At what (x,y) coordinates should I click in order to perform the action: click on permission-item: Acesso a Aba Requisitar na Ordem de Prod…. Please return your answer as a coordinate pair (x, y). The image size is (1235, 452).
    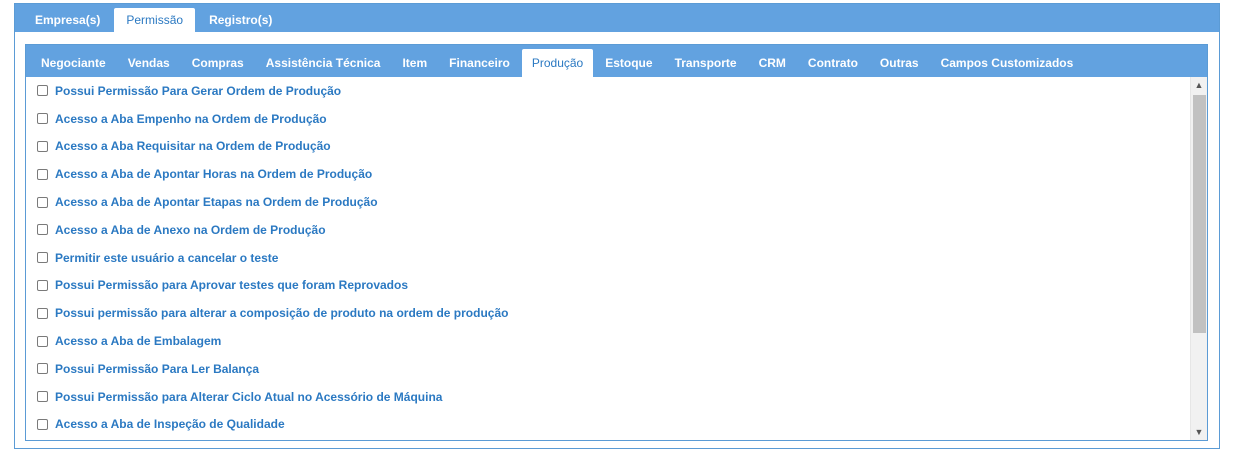
    Looking at the image, I should click on (608, 147).